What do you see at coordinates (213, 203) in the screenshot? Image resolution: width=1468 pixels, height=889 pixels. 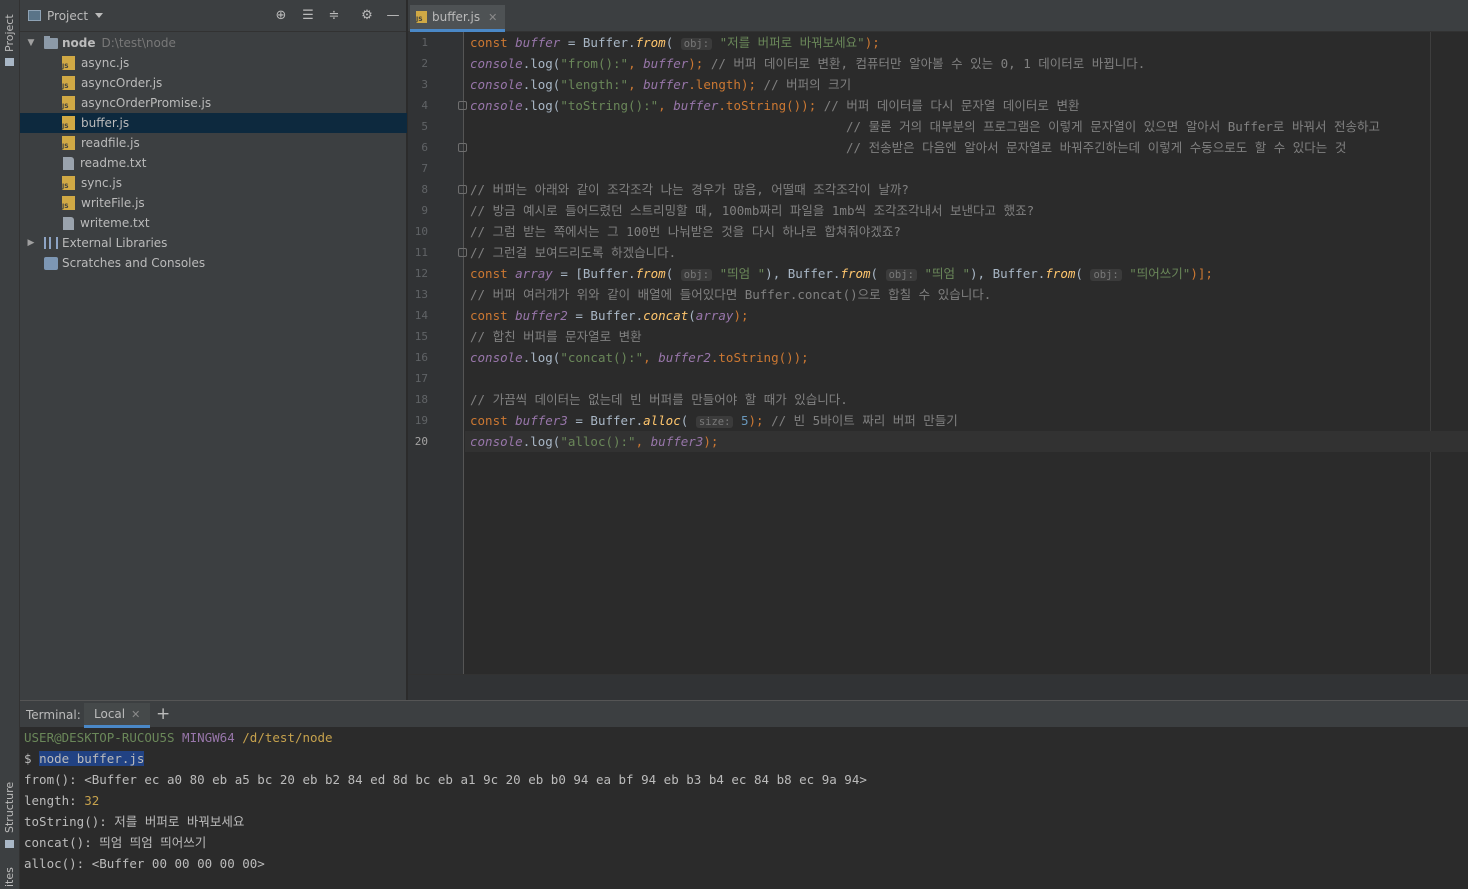 I see `tree-file-item: writeFile.js` at bounding box center [213, 203].